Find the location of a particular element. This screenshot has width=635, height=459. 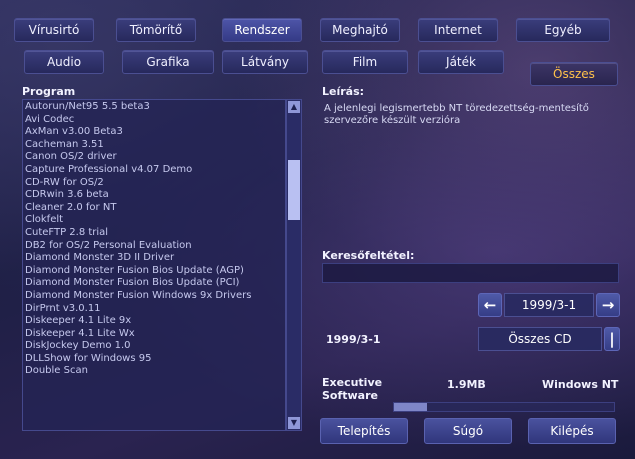

list-item: Canon OS/2 driver is located at coordinates (154, 157).